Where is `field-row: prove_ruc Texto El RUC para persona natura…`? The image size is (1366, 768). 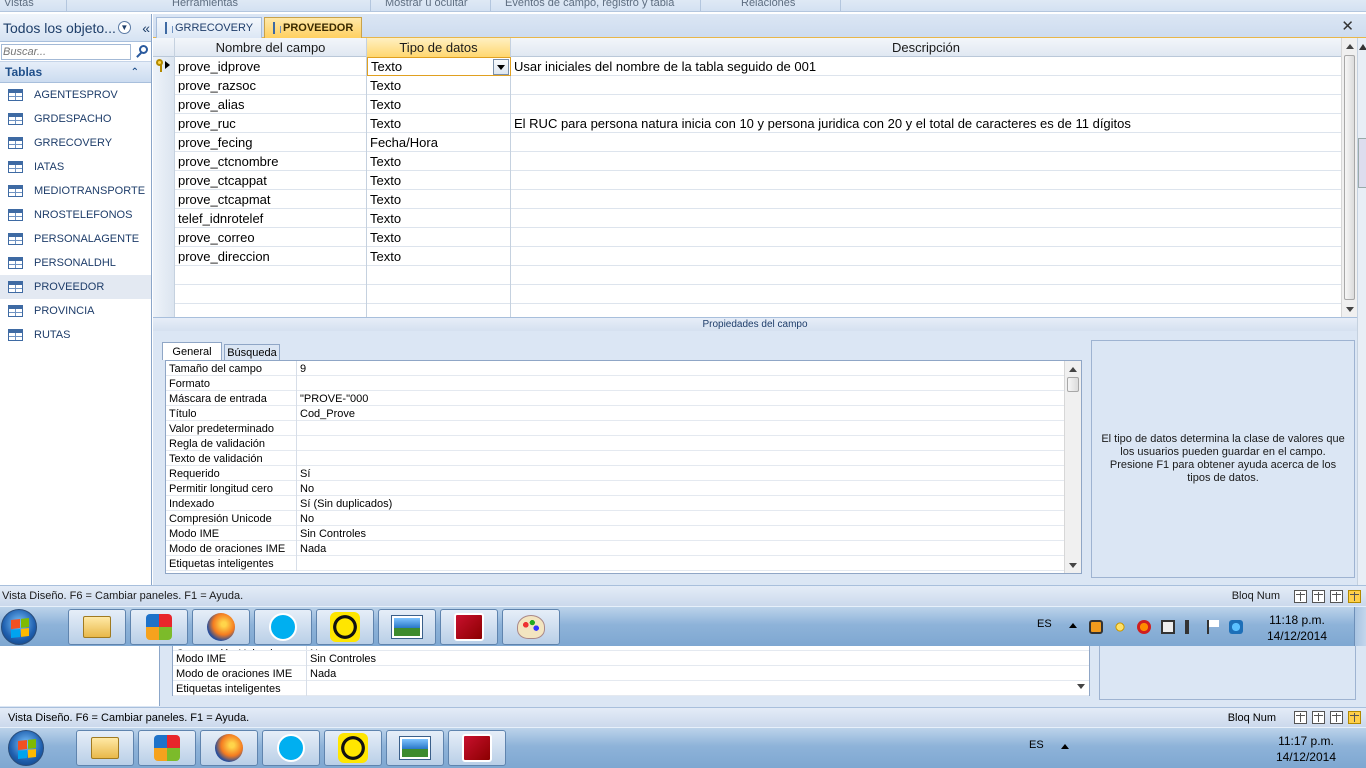 field-row: prove_ruc Texto El RUC para persona natura… is located at coordinates (747, 123).